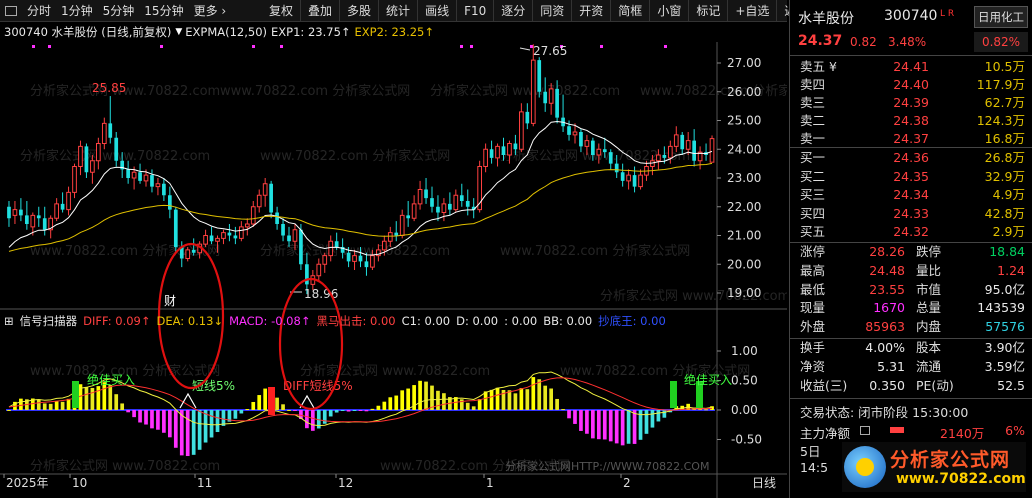 Image resolution: width=1032 pixels, height=498 pixels. What do you see at coordinates (9, 321) in the screenshot?
I see `indicator-menu-icon: ⊞` at bounding box center [9, 321].